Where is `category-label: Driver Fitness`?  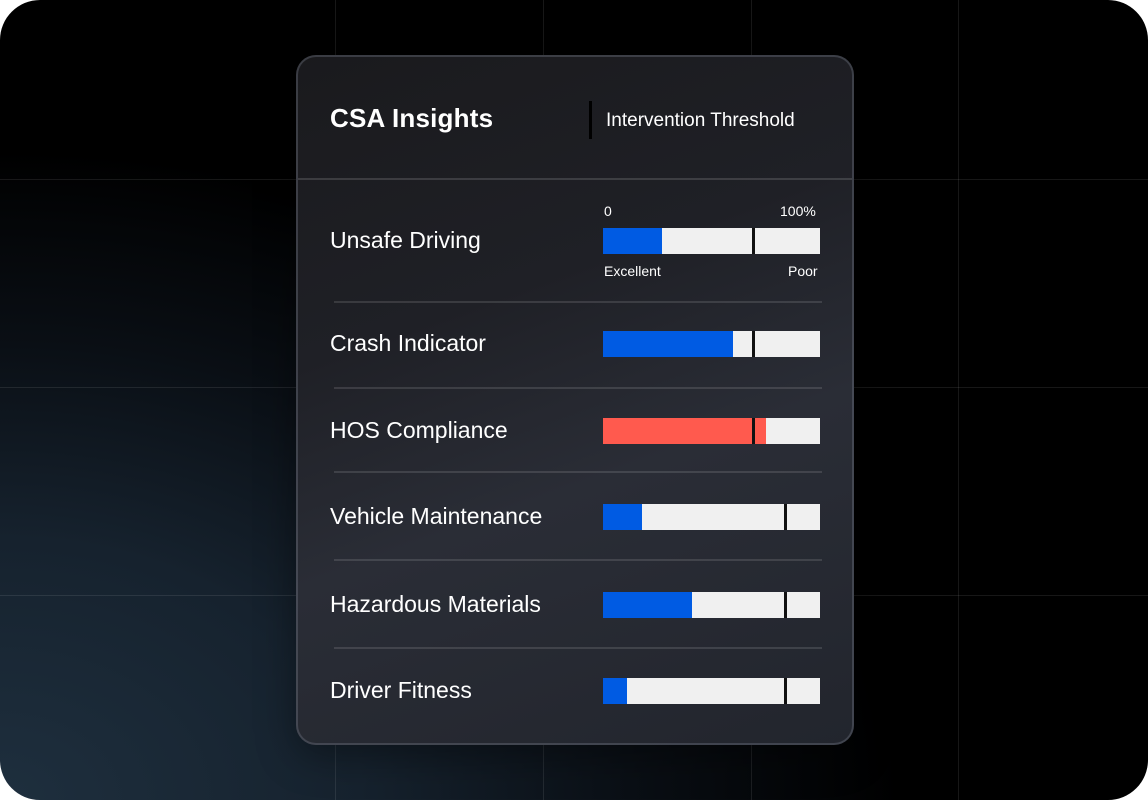
category-label: Driver Fitness is located at coordinates (401, 690).